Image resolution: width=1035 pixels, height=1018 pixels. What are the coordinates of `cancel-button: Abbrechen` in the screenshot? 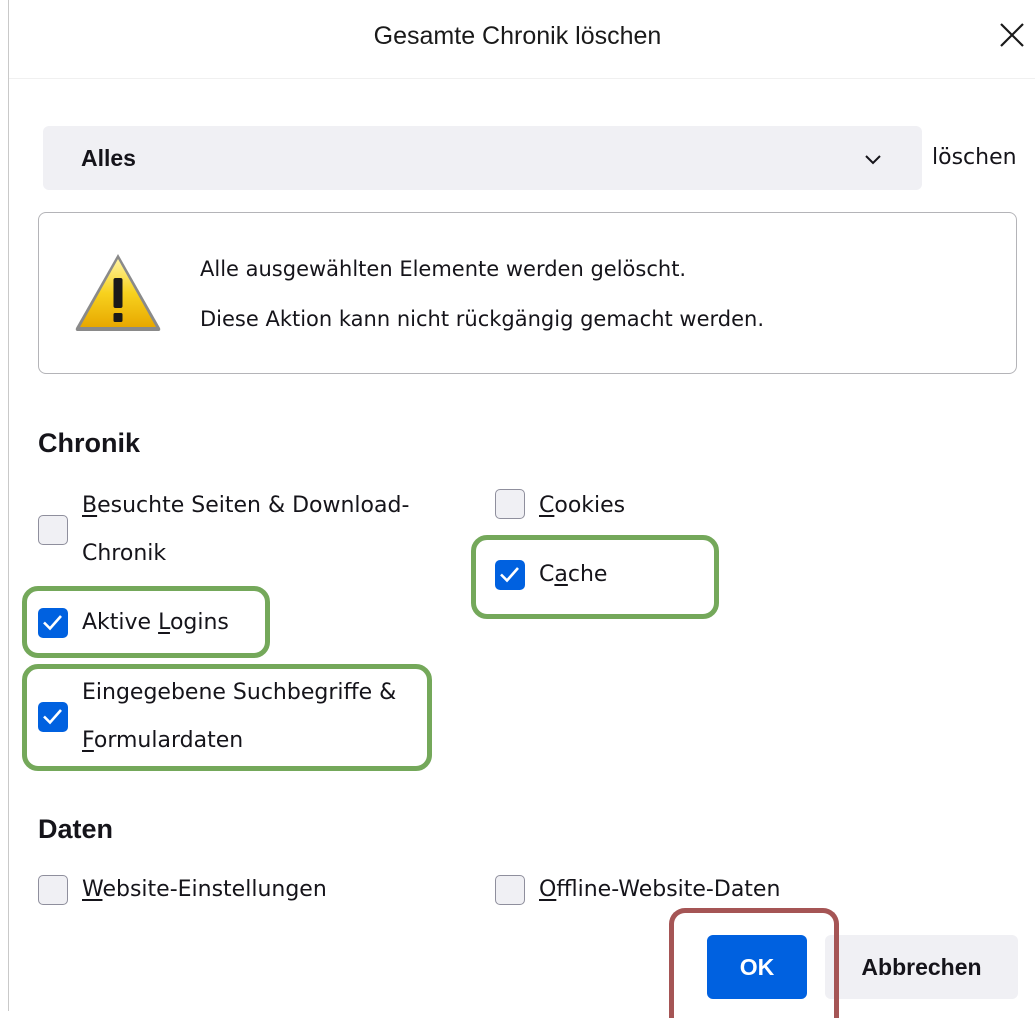 It's located at (921, 967).